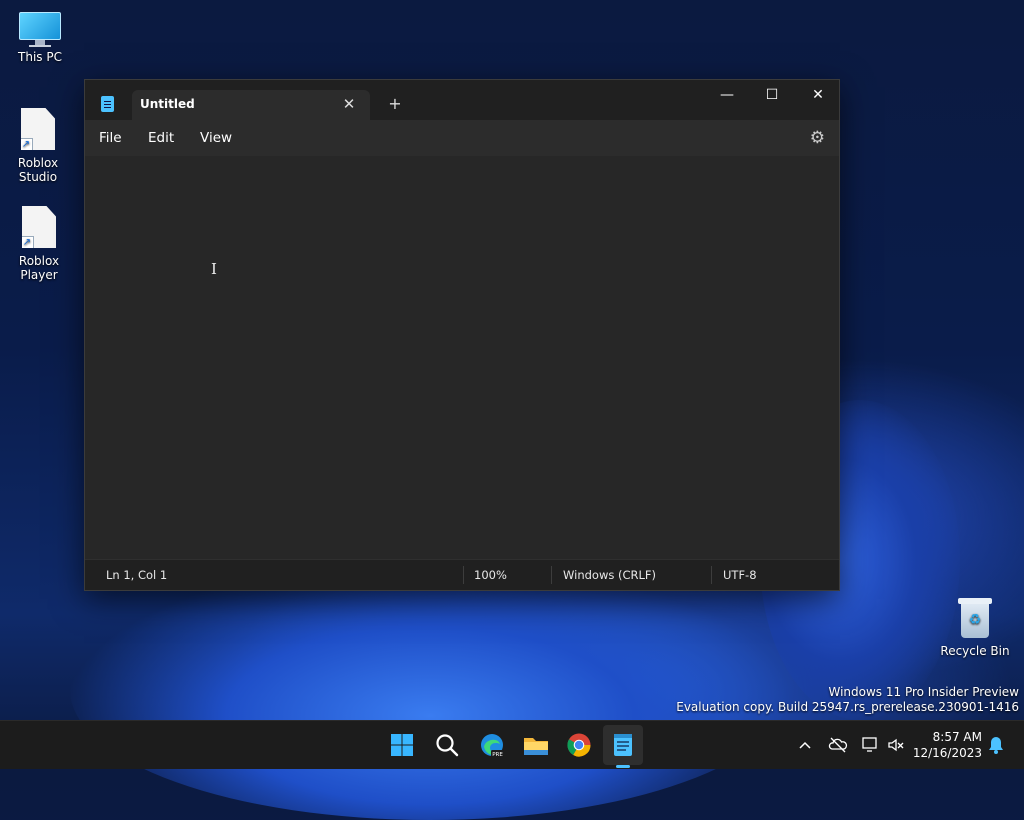 Image resolution: width=1024 pixels, height=820 pixels. What do you see at coordinates (579, 745) in the screenshot?
I see `chrome-browser-icon` at bounding box center [579, 745].